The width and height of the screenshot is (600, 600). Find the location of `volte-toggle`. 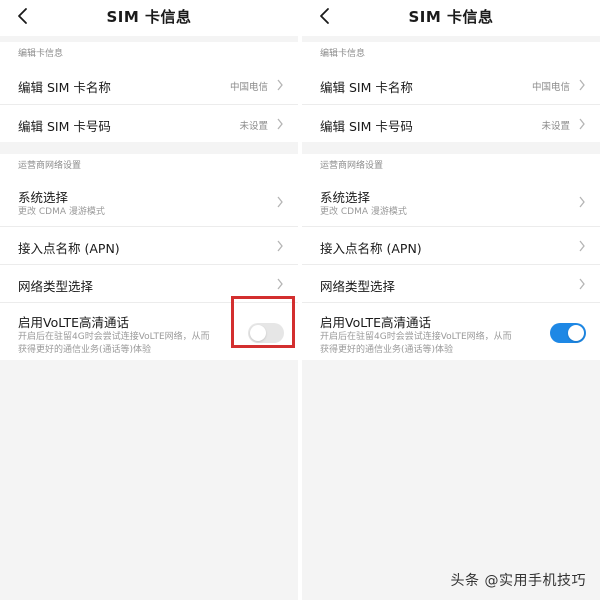

volte-toggle is located at coordinates (568, 333).